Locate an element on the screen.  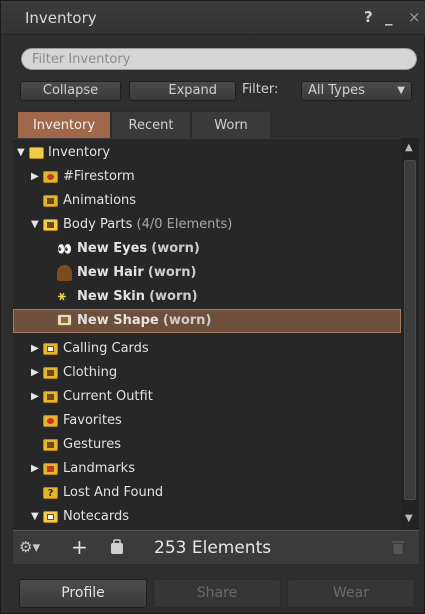
gestures-folder-icon is located at coordinates (50, 445).